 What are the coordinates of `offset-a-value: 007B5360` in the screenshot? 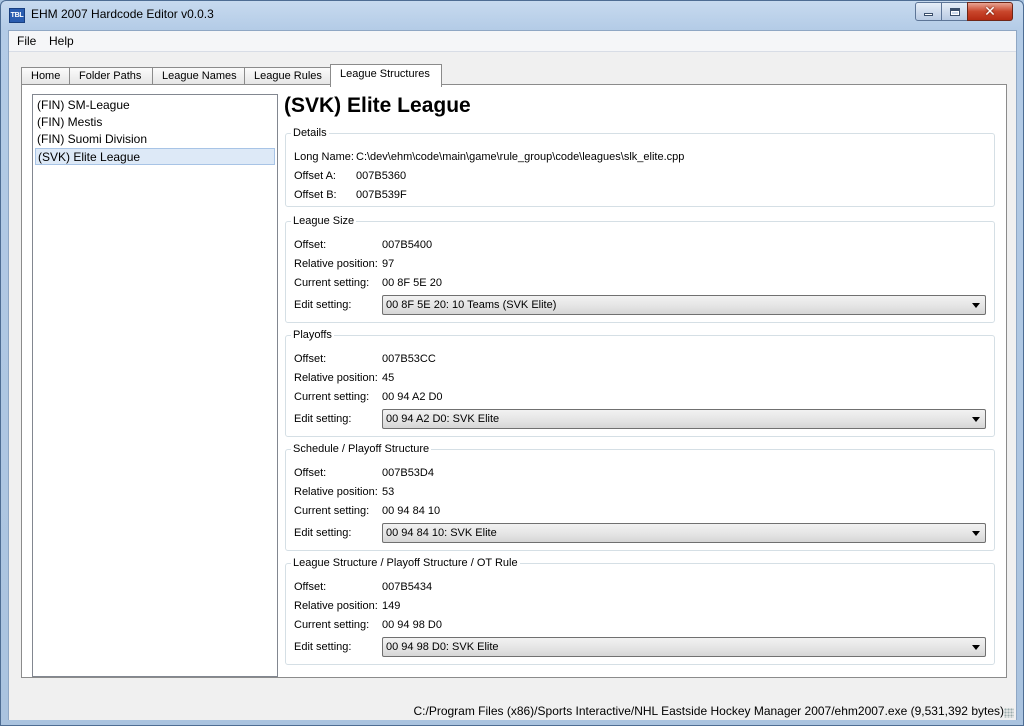 It's located at (381, 176).